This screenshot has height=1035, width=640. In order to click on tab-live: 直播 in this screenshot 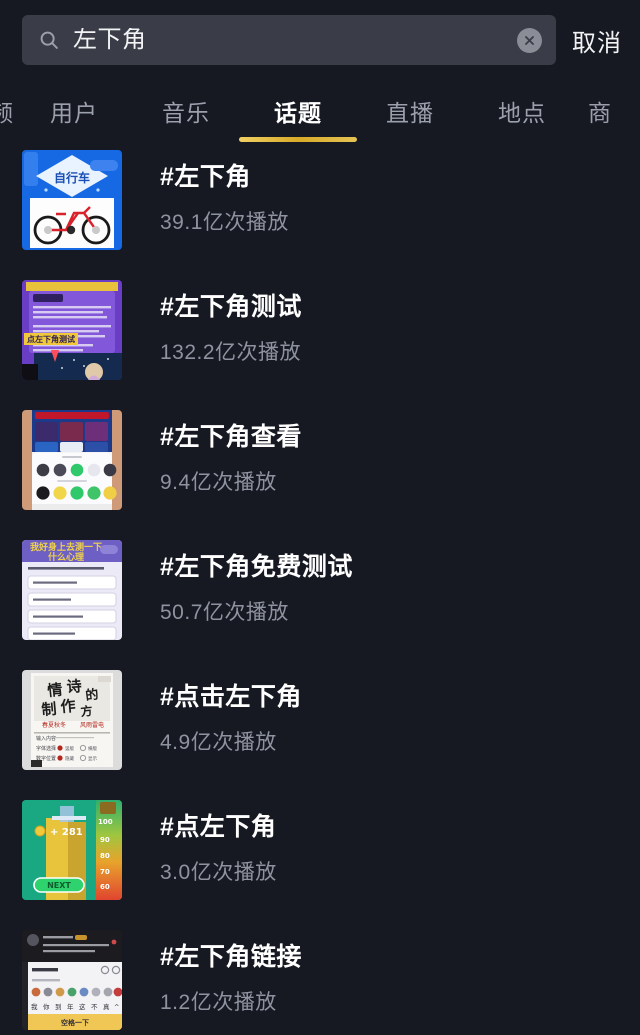, I will do `click(410, 111)`.